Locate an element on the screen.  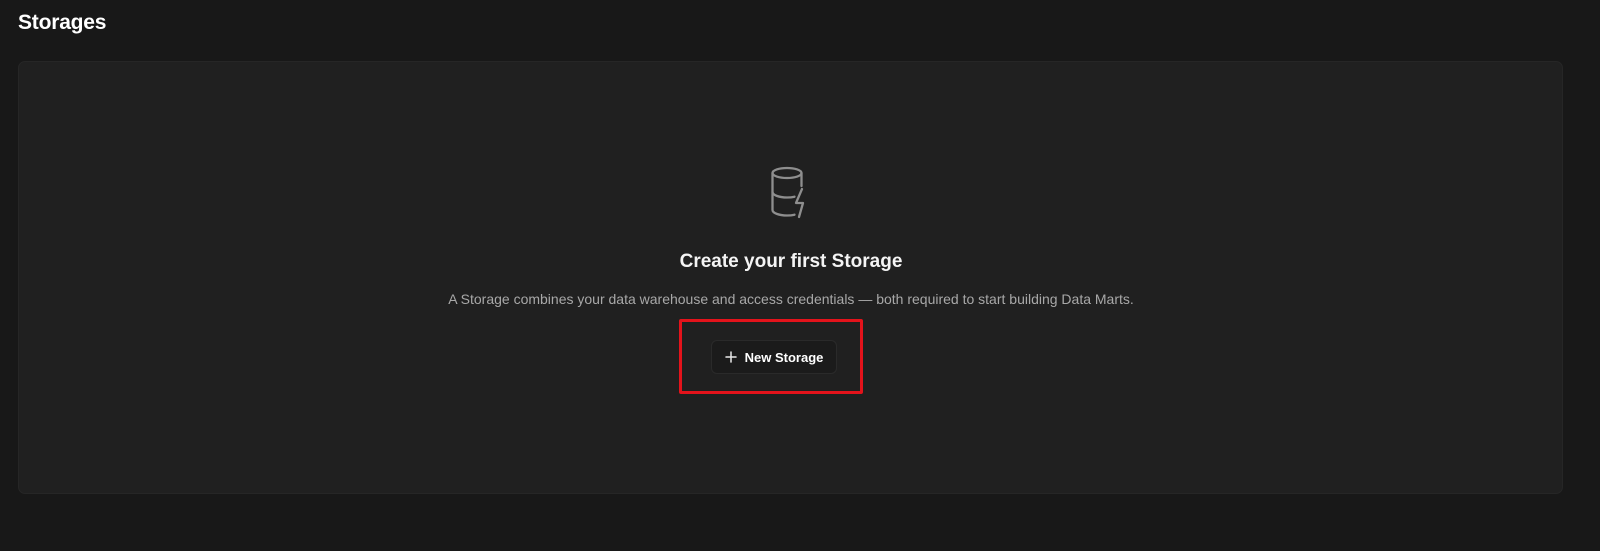
empty-state-title: Create your first Storage is located at coordinates (791, 261).